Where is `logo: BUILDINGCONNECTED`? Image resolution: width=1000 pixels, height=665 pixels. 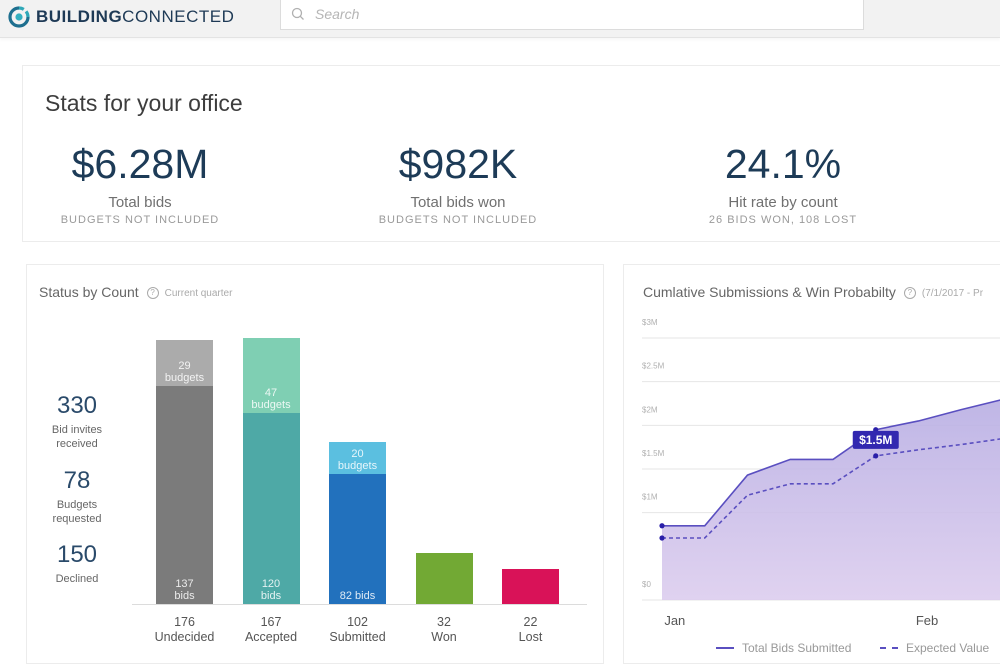 logo: BUILDINGCONNECTED is located at coordinates (121, 17).